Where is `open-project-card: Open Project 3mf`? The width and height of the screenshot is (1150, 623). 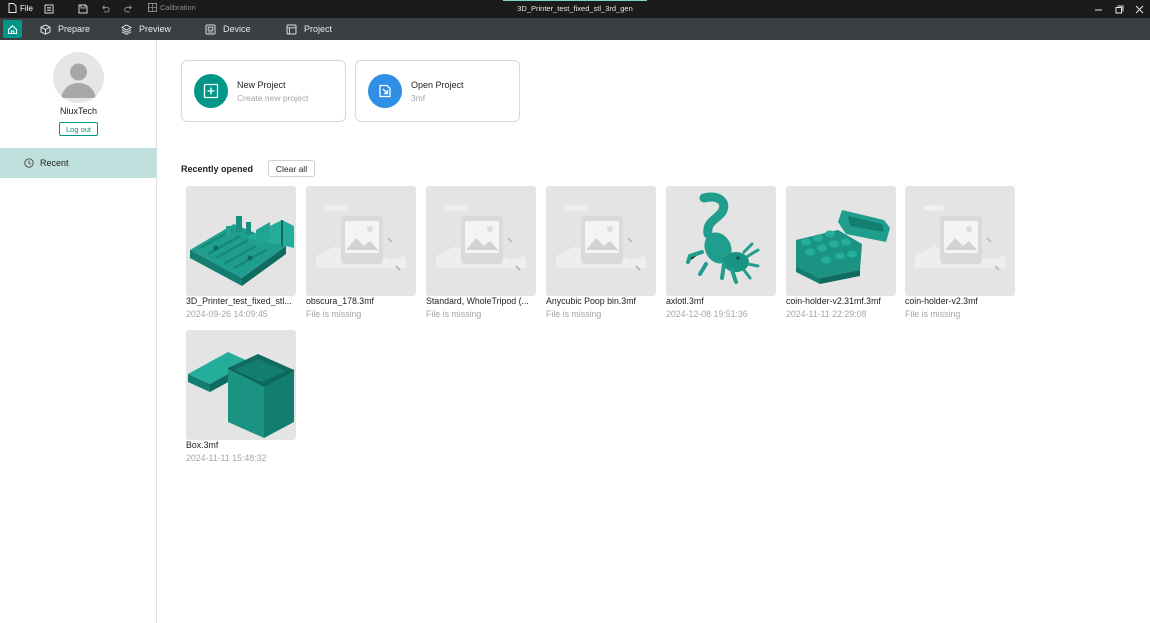
open-project-card: Open Project 3mf is located at coordinates (437, 91).